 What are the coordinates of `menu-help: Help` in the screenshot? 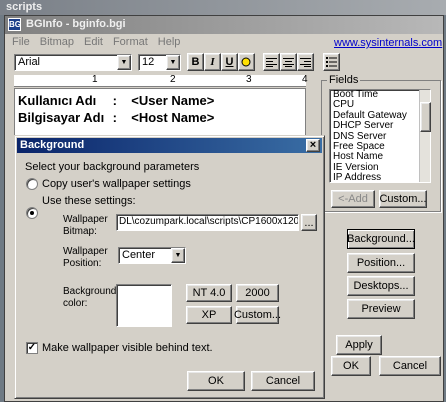 It's located at (169, 43).